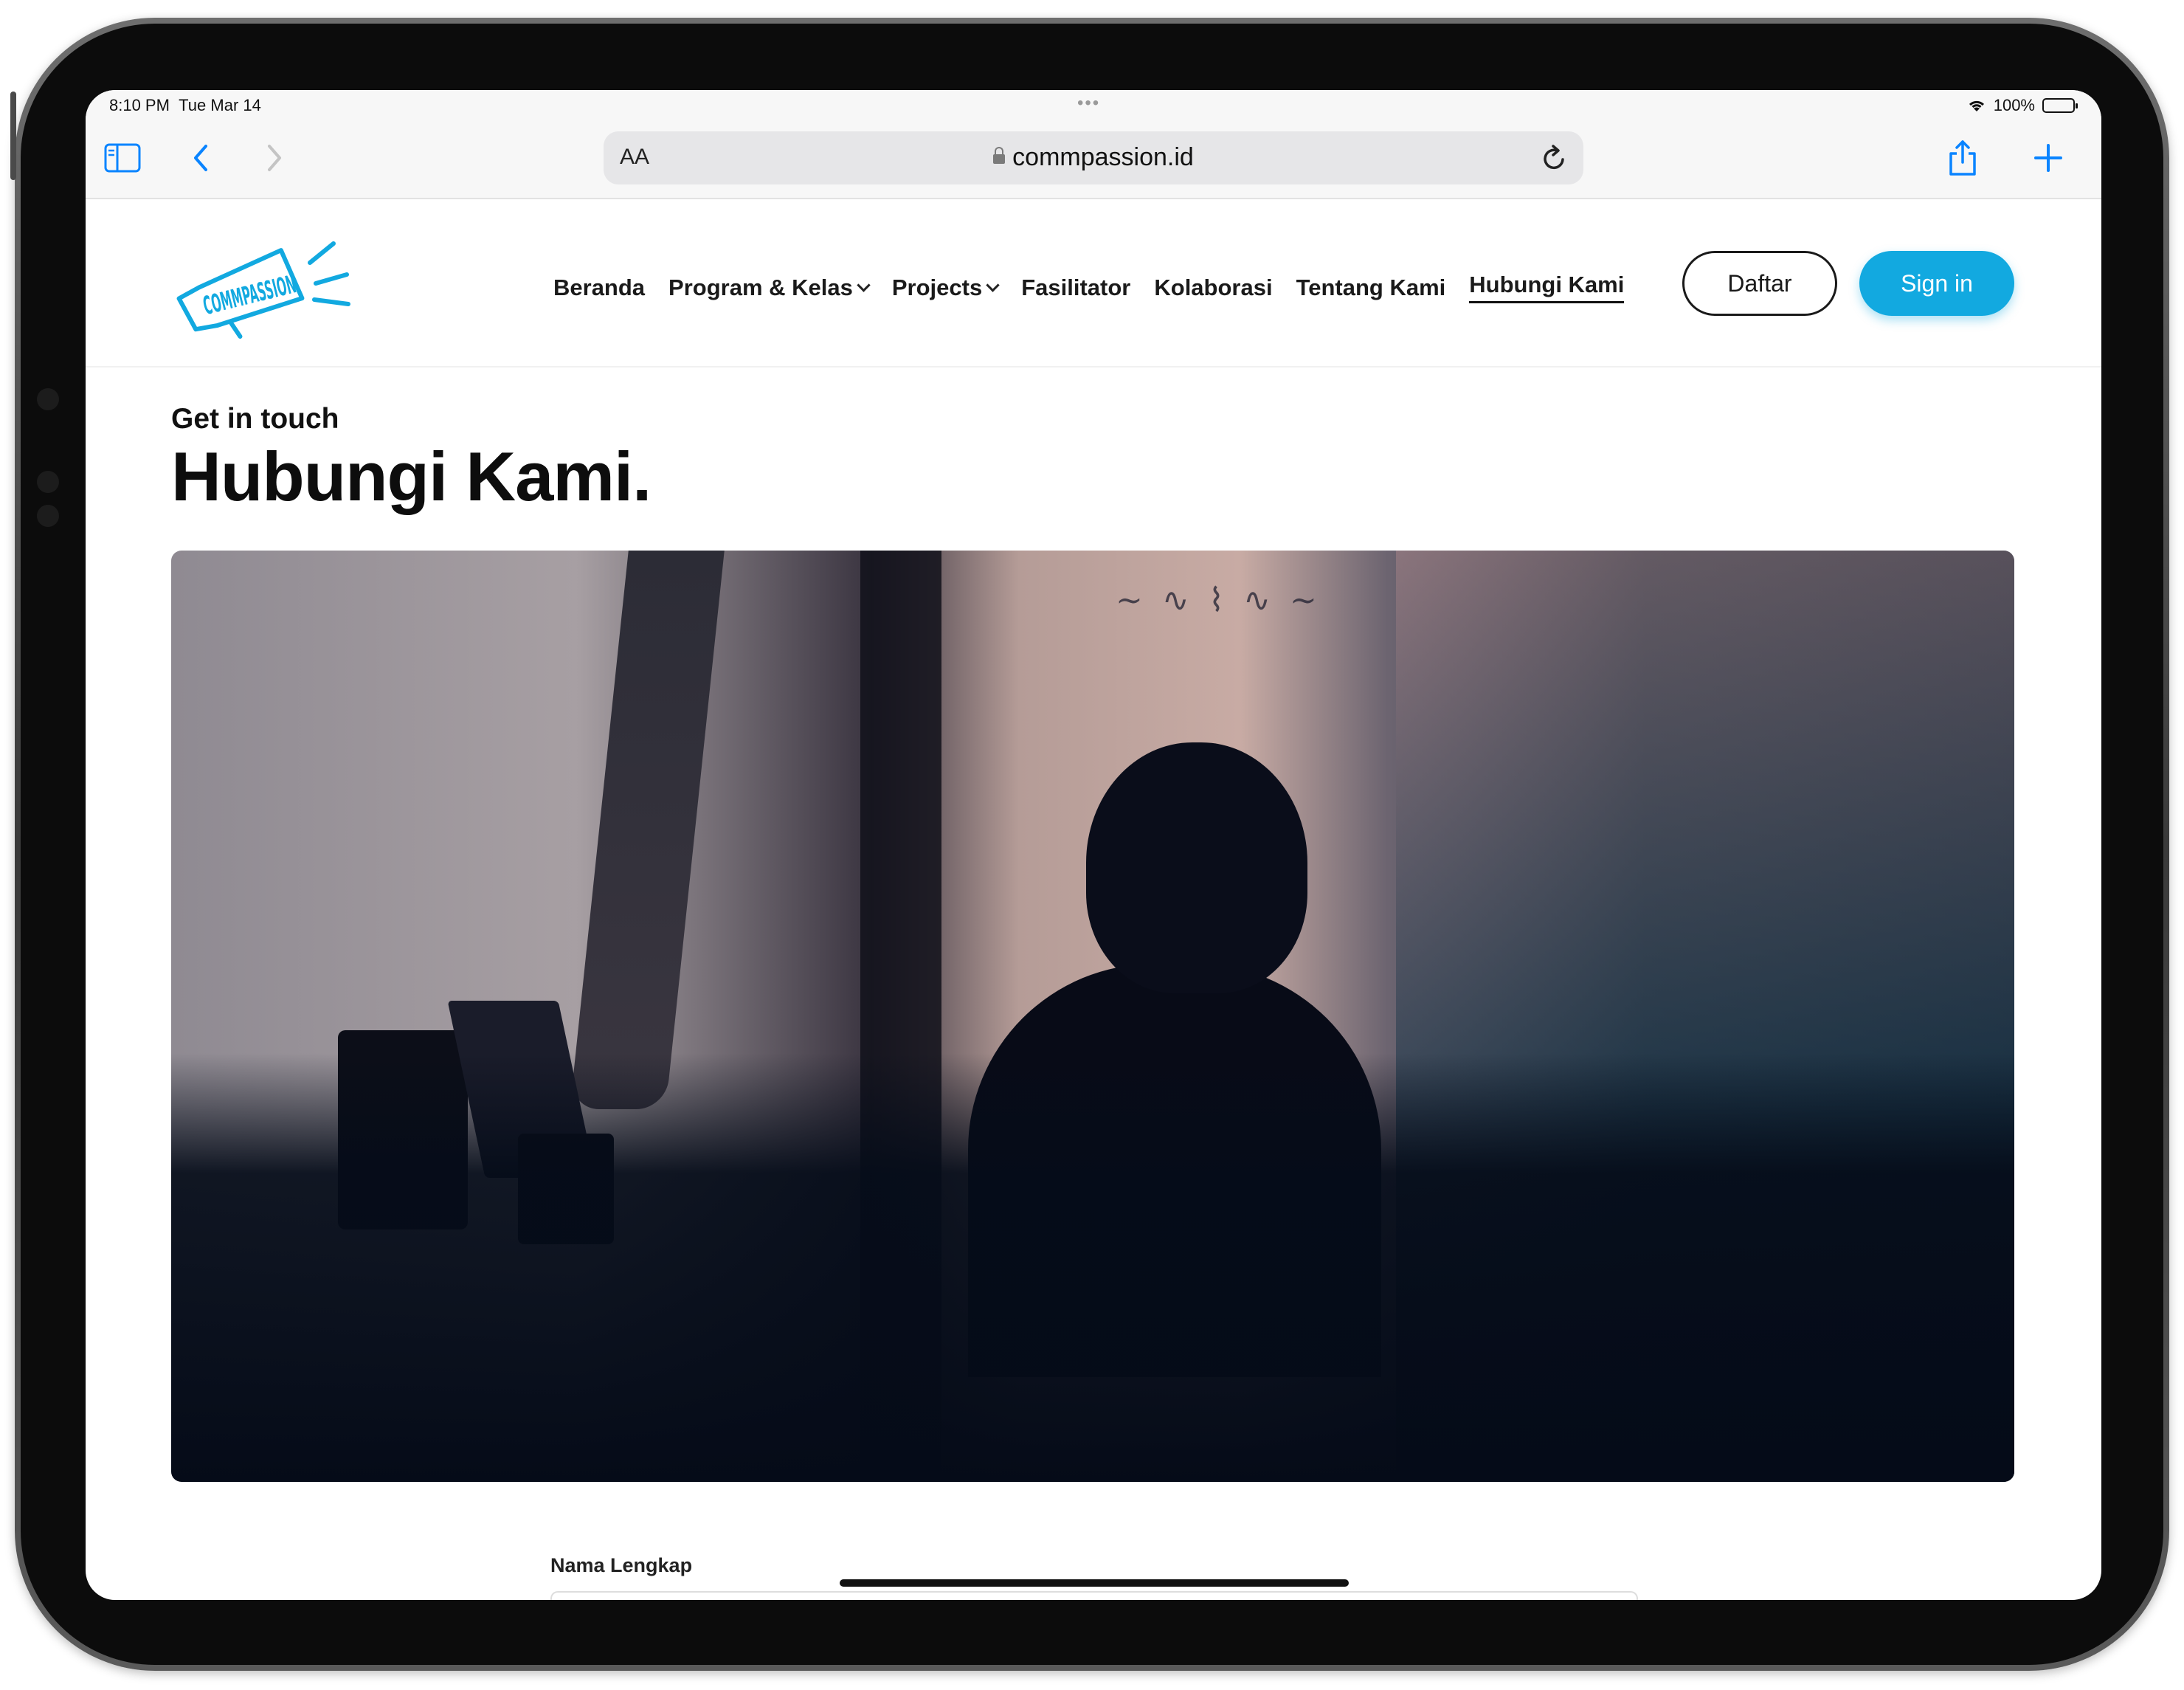  What do you see at coordinates (1197, 868) in the screenshot?
I see `person-head` at bounding box center [1197, 868].